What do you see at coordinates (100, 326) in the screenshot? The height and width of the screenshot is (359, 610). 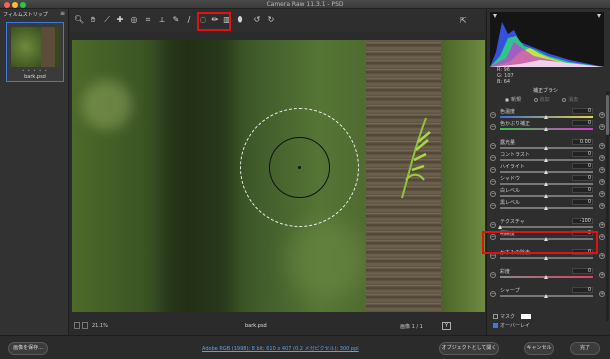 I see `zoom-level: 21.1%` at bounding box center [100, 326].